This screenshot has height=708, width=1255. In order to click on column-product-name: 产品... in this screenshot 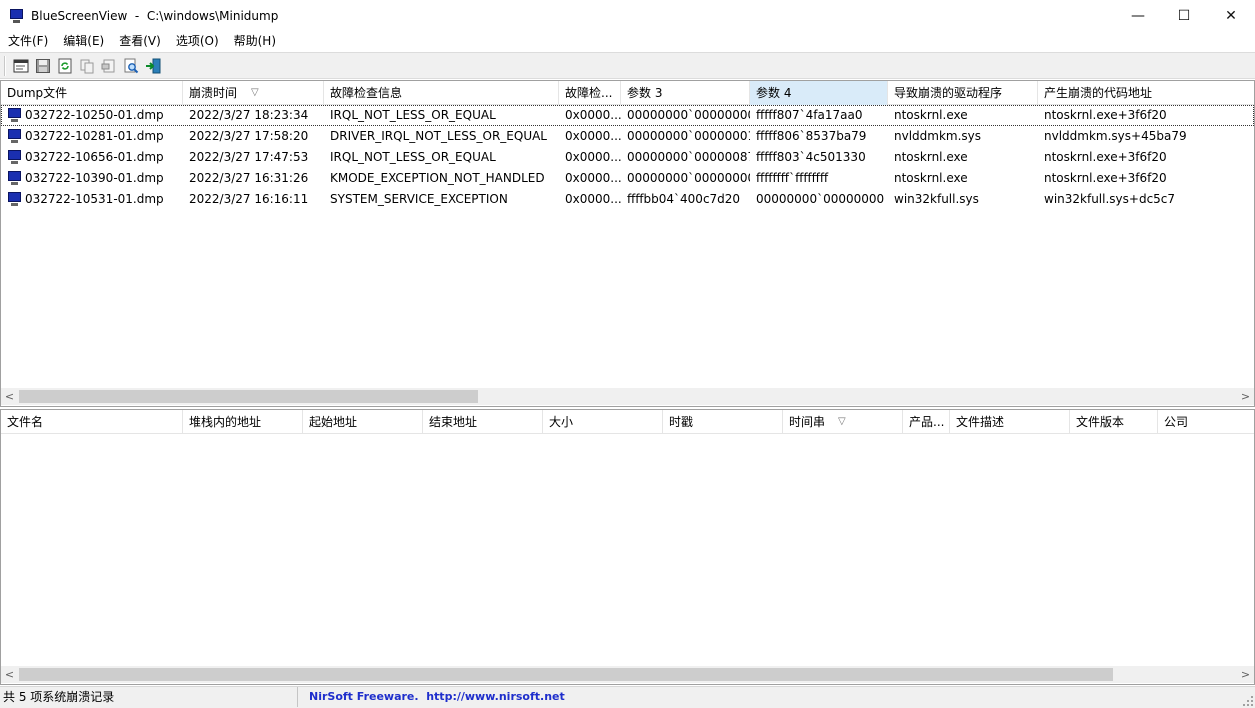, I will do `click(926, 422)`.